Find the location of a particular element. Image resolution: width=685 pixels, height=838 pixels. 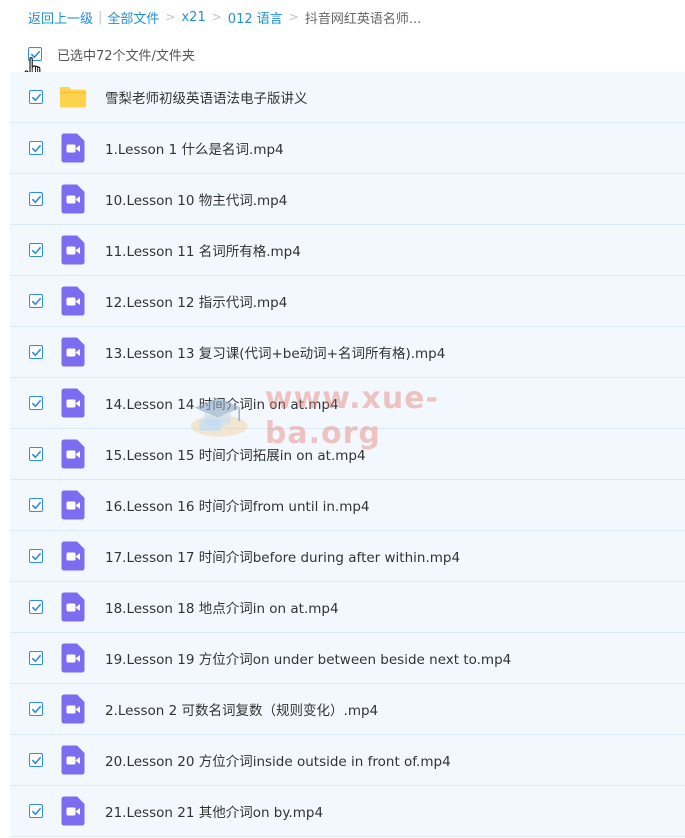

file-row: 12.Lesson 12 指示代词.mp4 is located at coordinates (347, 301).